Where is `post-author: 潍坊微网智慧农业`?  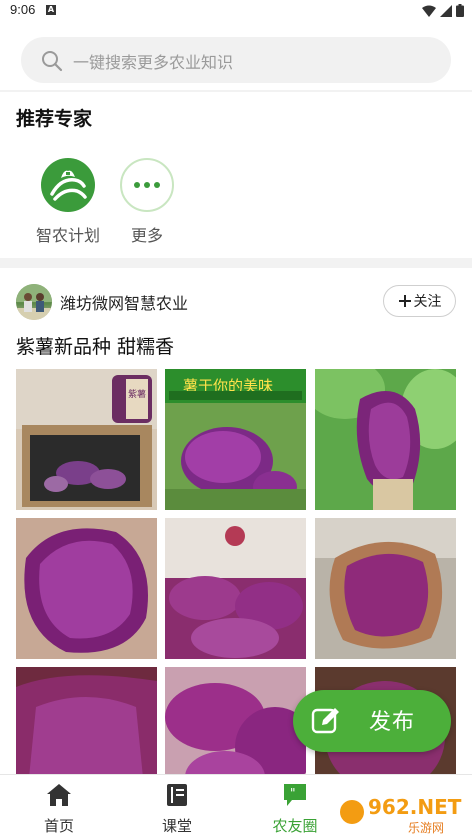 post-author: 潍坊微网智慧农业 is located at coordinates (124, 302).